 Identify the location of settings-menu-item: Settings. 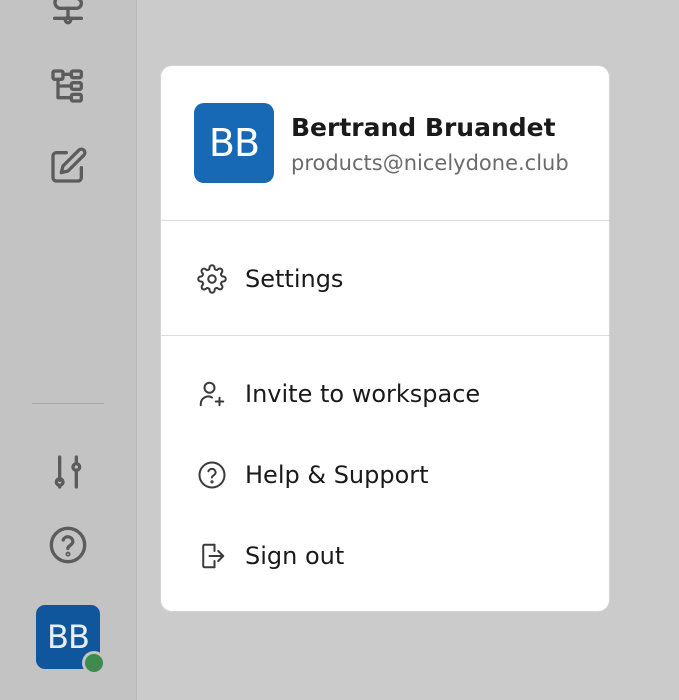
(385, 279).